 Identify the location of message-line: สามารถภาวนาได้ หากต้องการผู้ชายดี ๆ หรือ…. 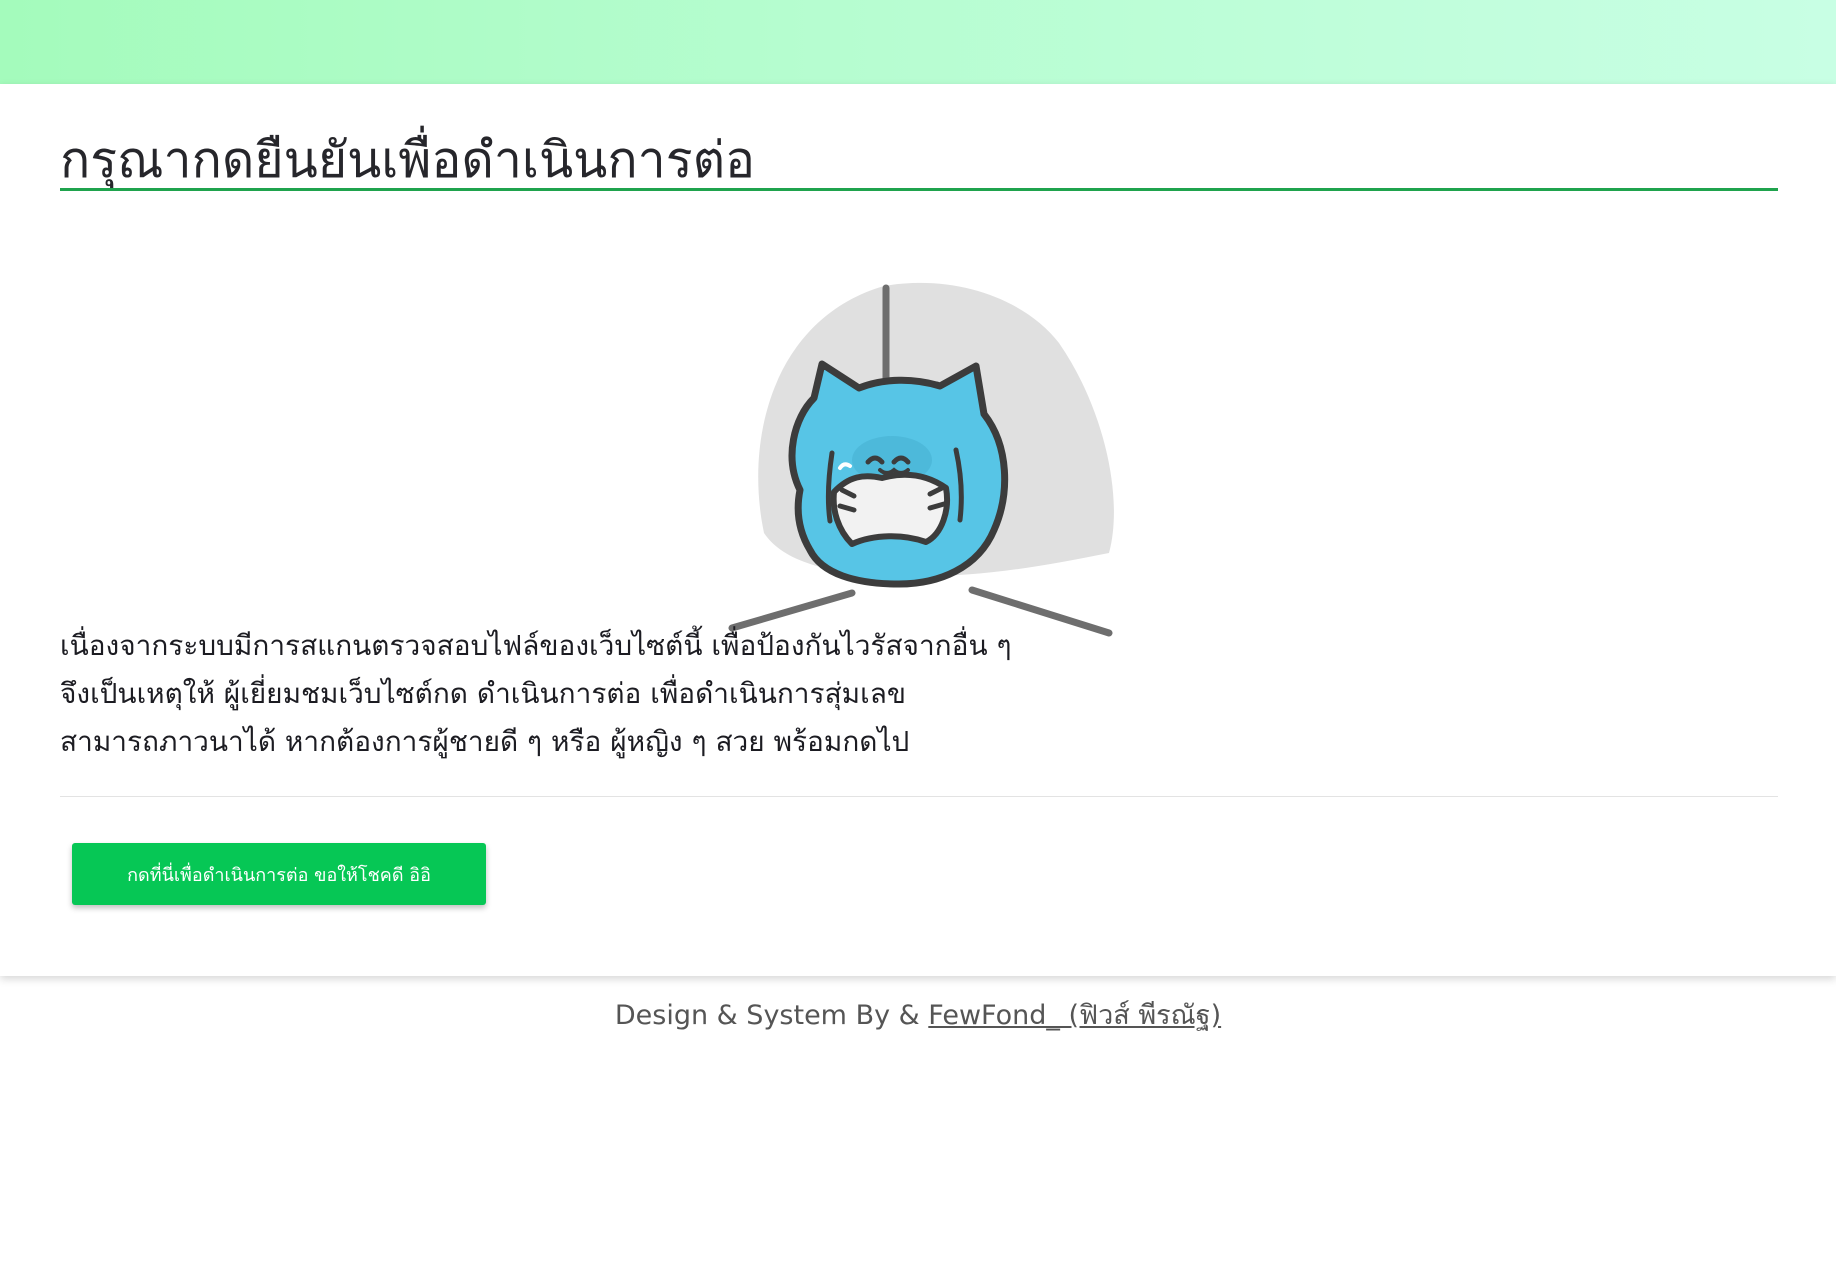
(485, 741).